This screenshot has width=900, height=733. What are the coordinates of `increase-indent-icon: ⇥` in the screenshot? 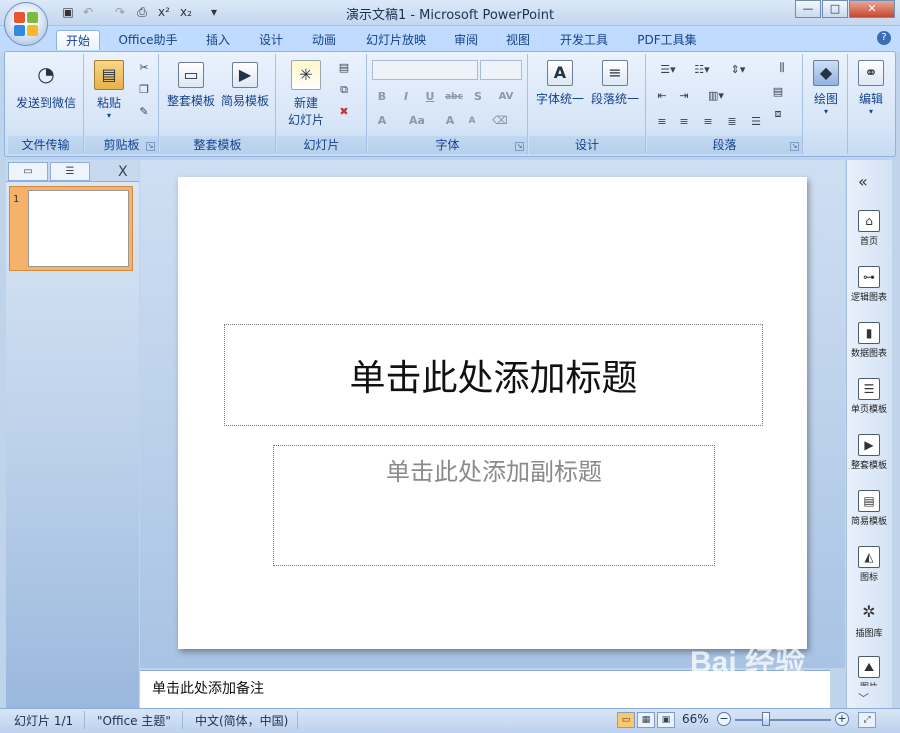 It's located at (684, 96).